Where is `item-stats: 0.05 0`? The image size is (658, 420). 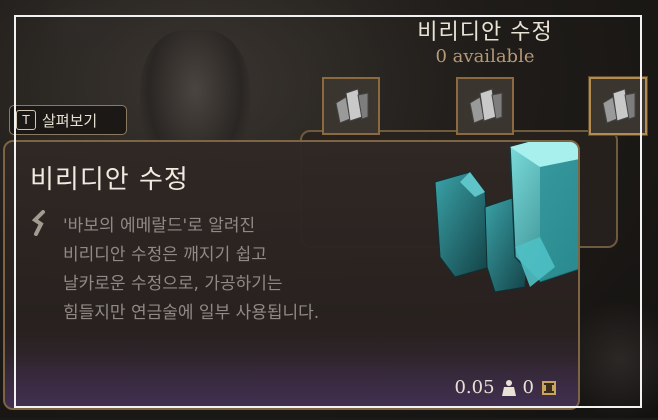
item-stats: 0.05 0 is located at coordinates (506, 387).